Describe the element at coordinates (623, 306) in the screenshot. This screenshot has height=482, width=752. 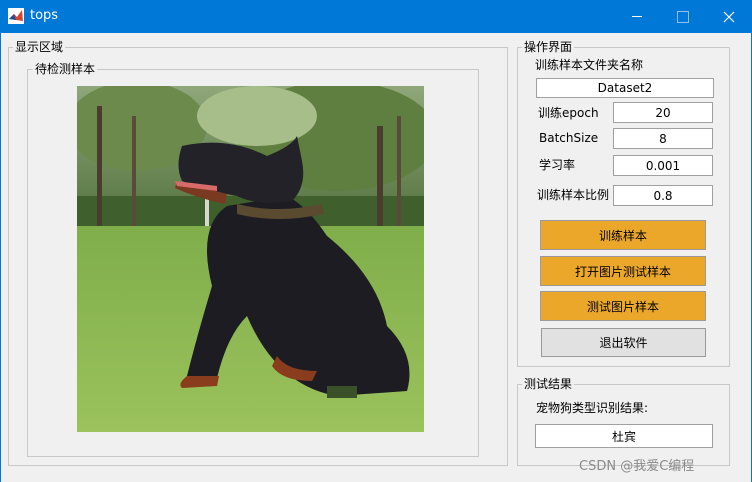
I see `test-image-button: 测试图片样本` at that location.